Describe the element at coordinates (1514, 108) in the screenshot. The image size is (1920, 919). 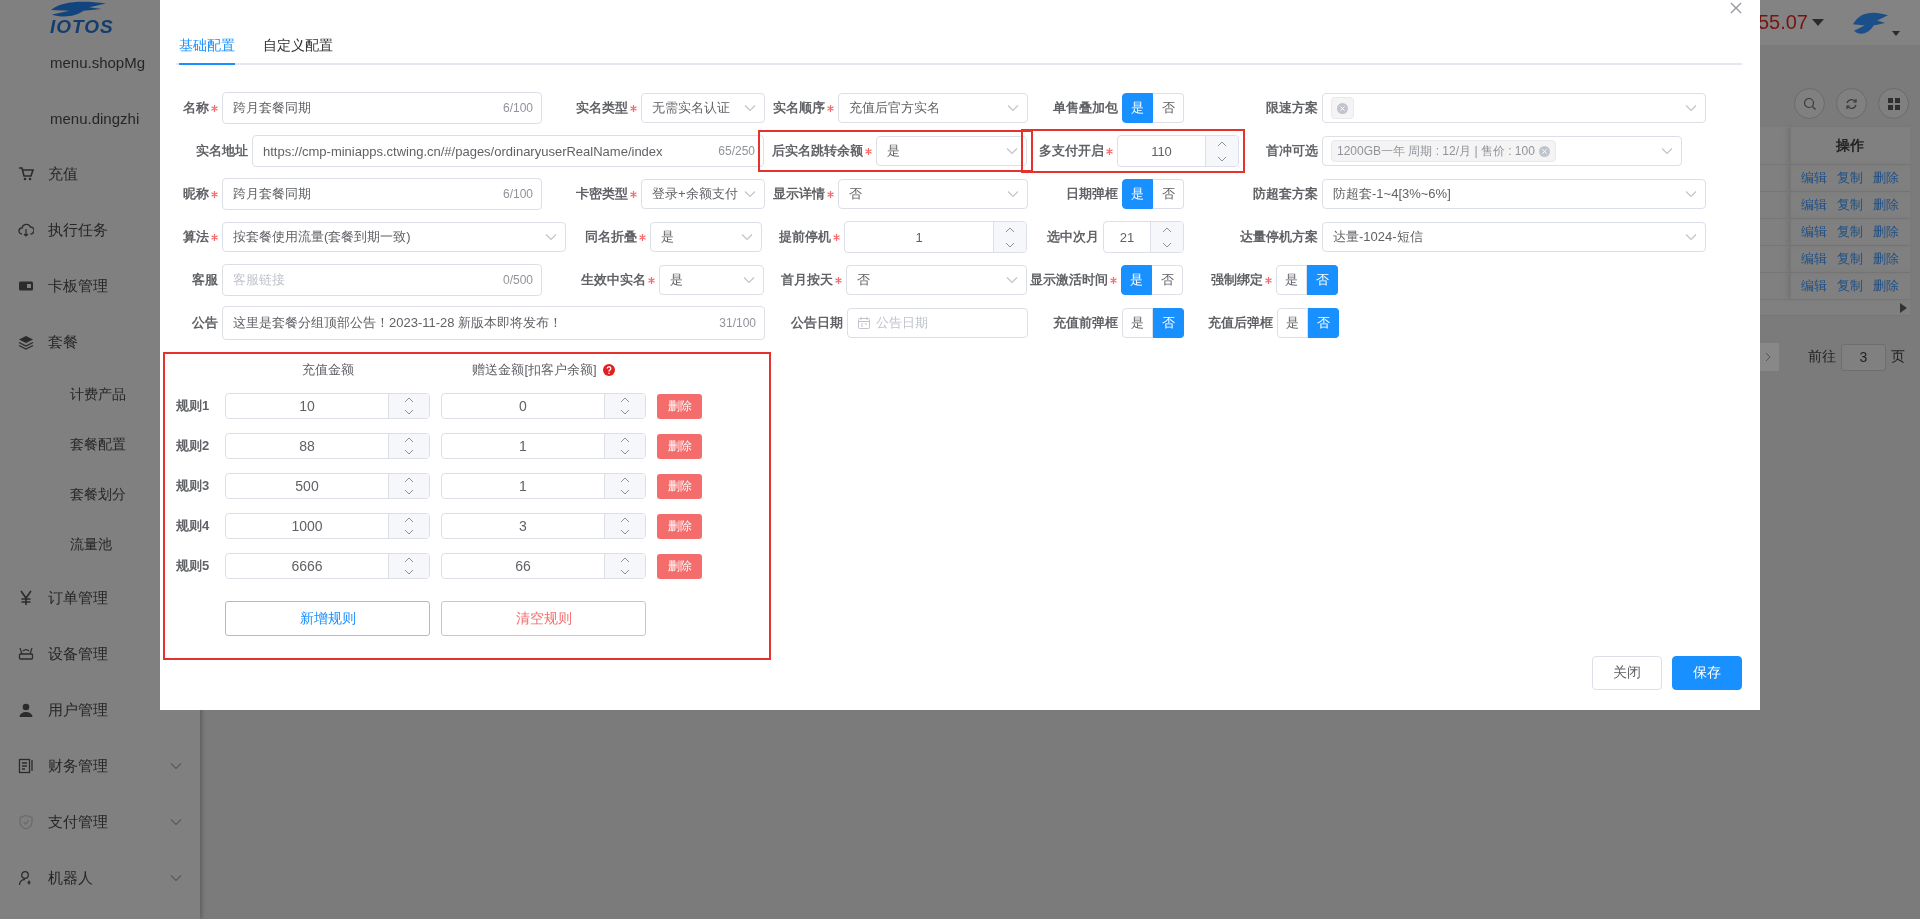
I see `multi-select` at that location.